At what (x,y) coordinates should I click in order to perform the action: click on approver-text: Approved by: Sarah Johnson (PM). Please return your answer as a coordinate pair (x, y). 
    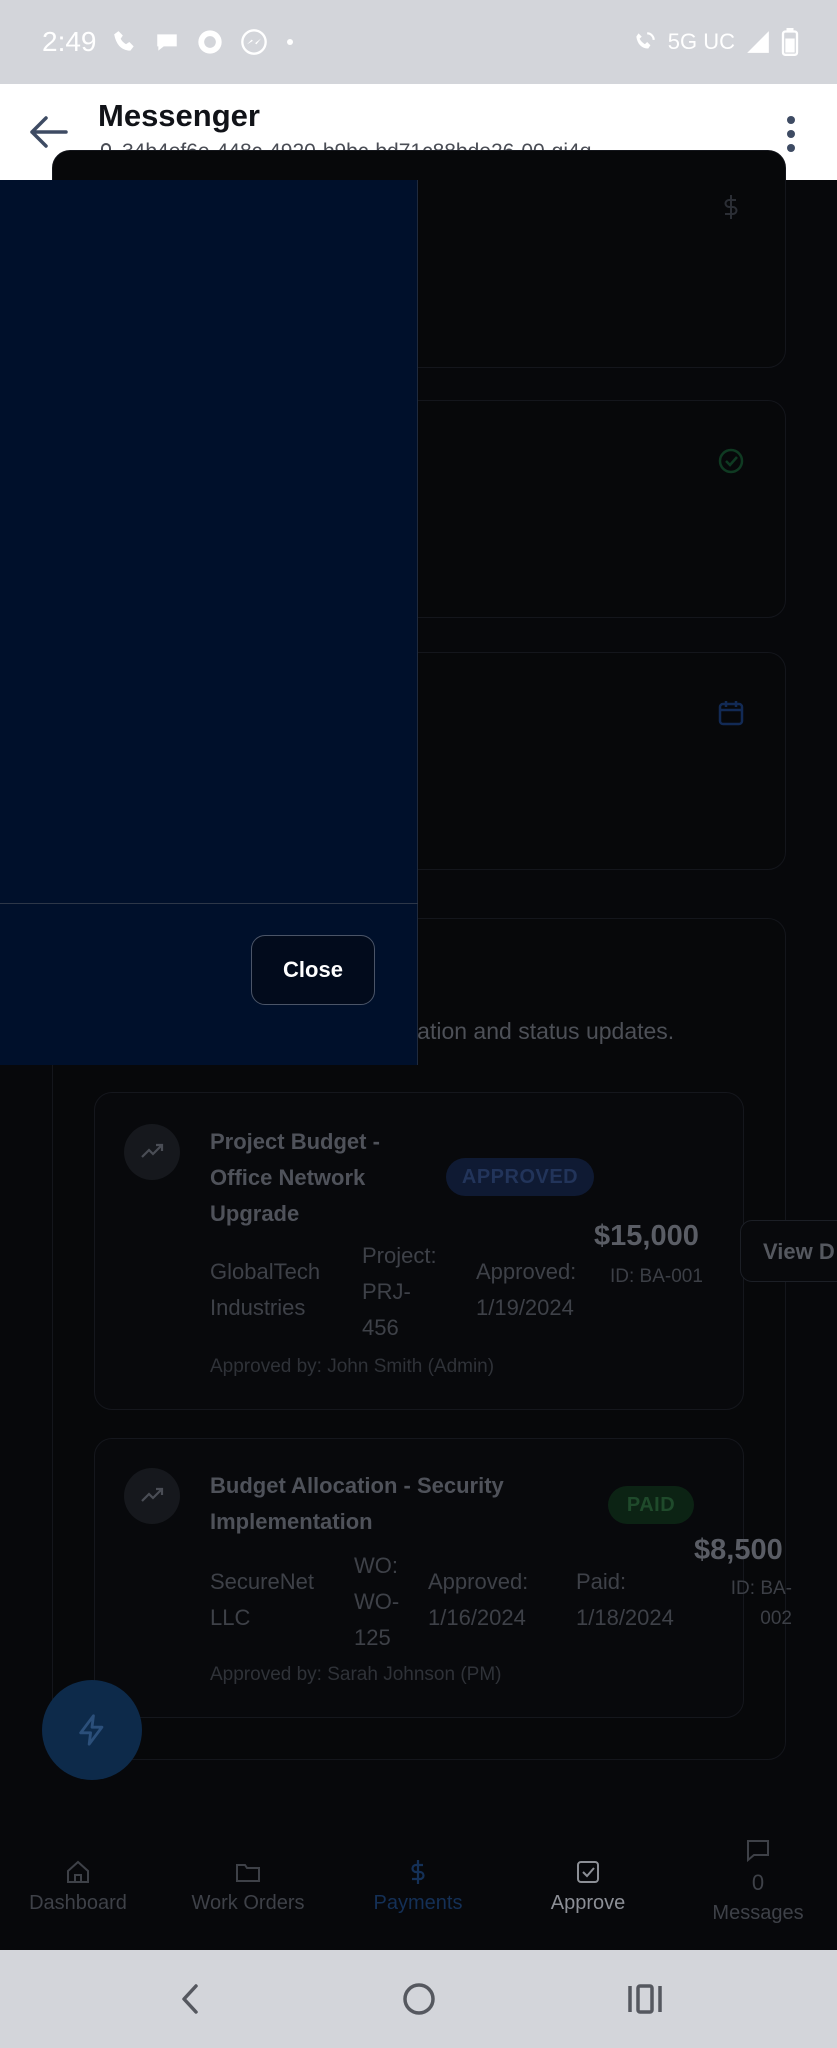
    Looking at the image, I should click on (356, 1674).